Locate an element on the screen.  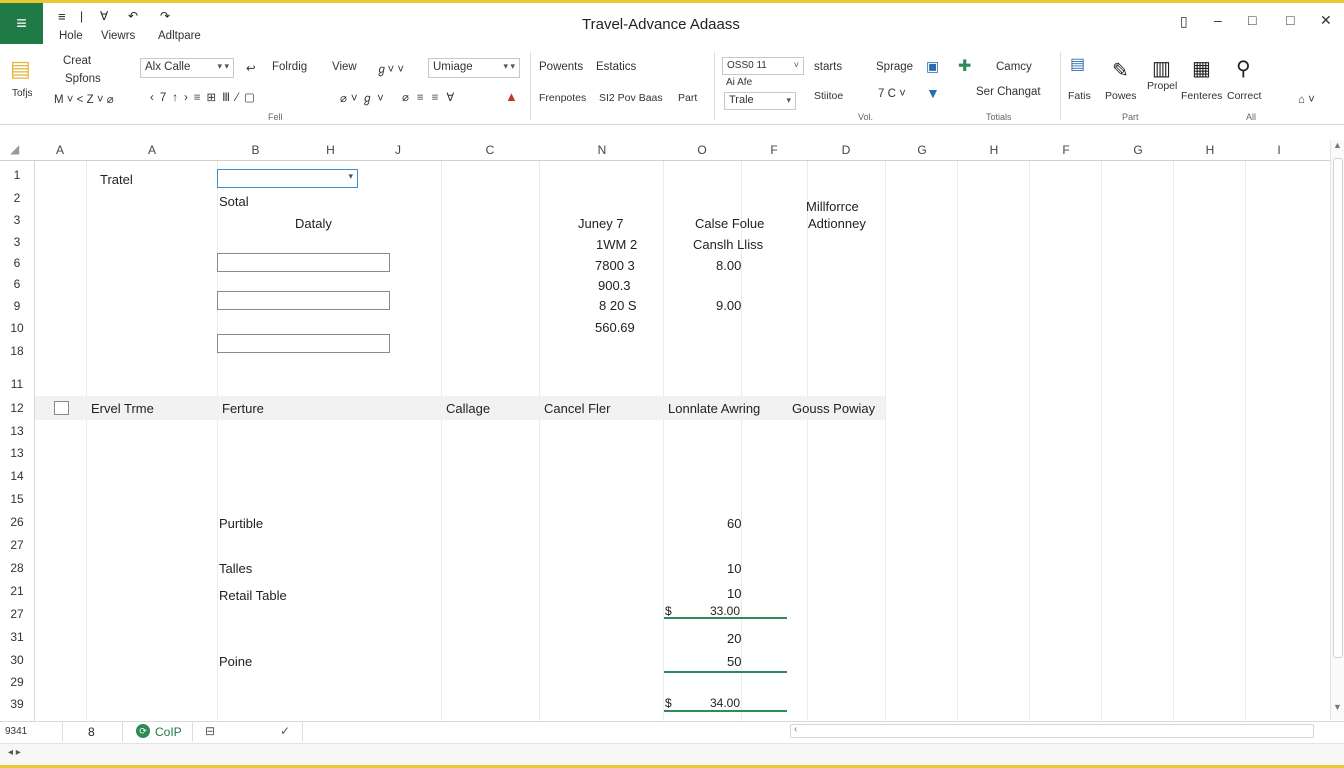
undo-icon: ↶ is located at coordinates (133, 16).